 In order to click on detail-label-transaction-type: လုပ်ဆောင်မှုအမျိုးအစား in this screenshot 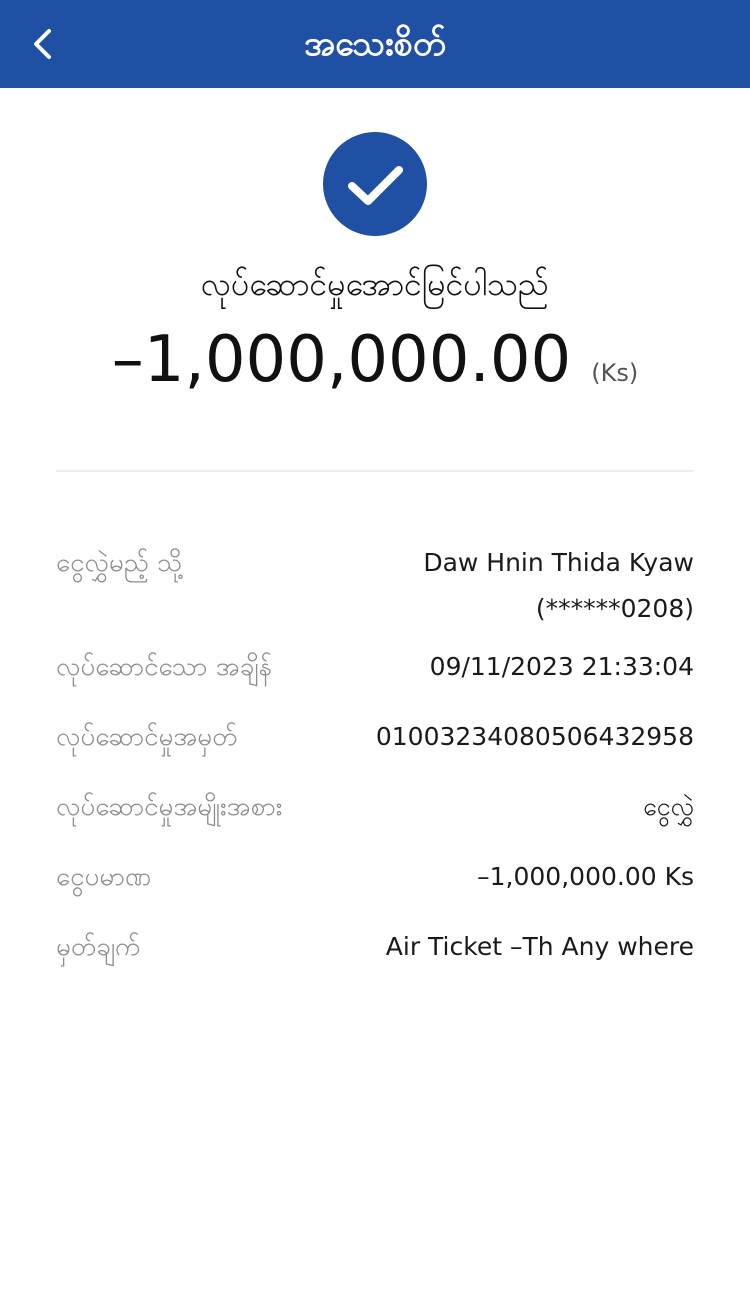, I will do `click(169, 807)`.